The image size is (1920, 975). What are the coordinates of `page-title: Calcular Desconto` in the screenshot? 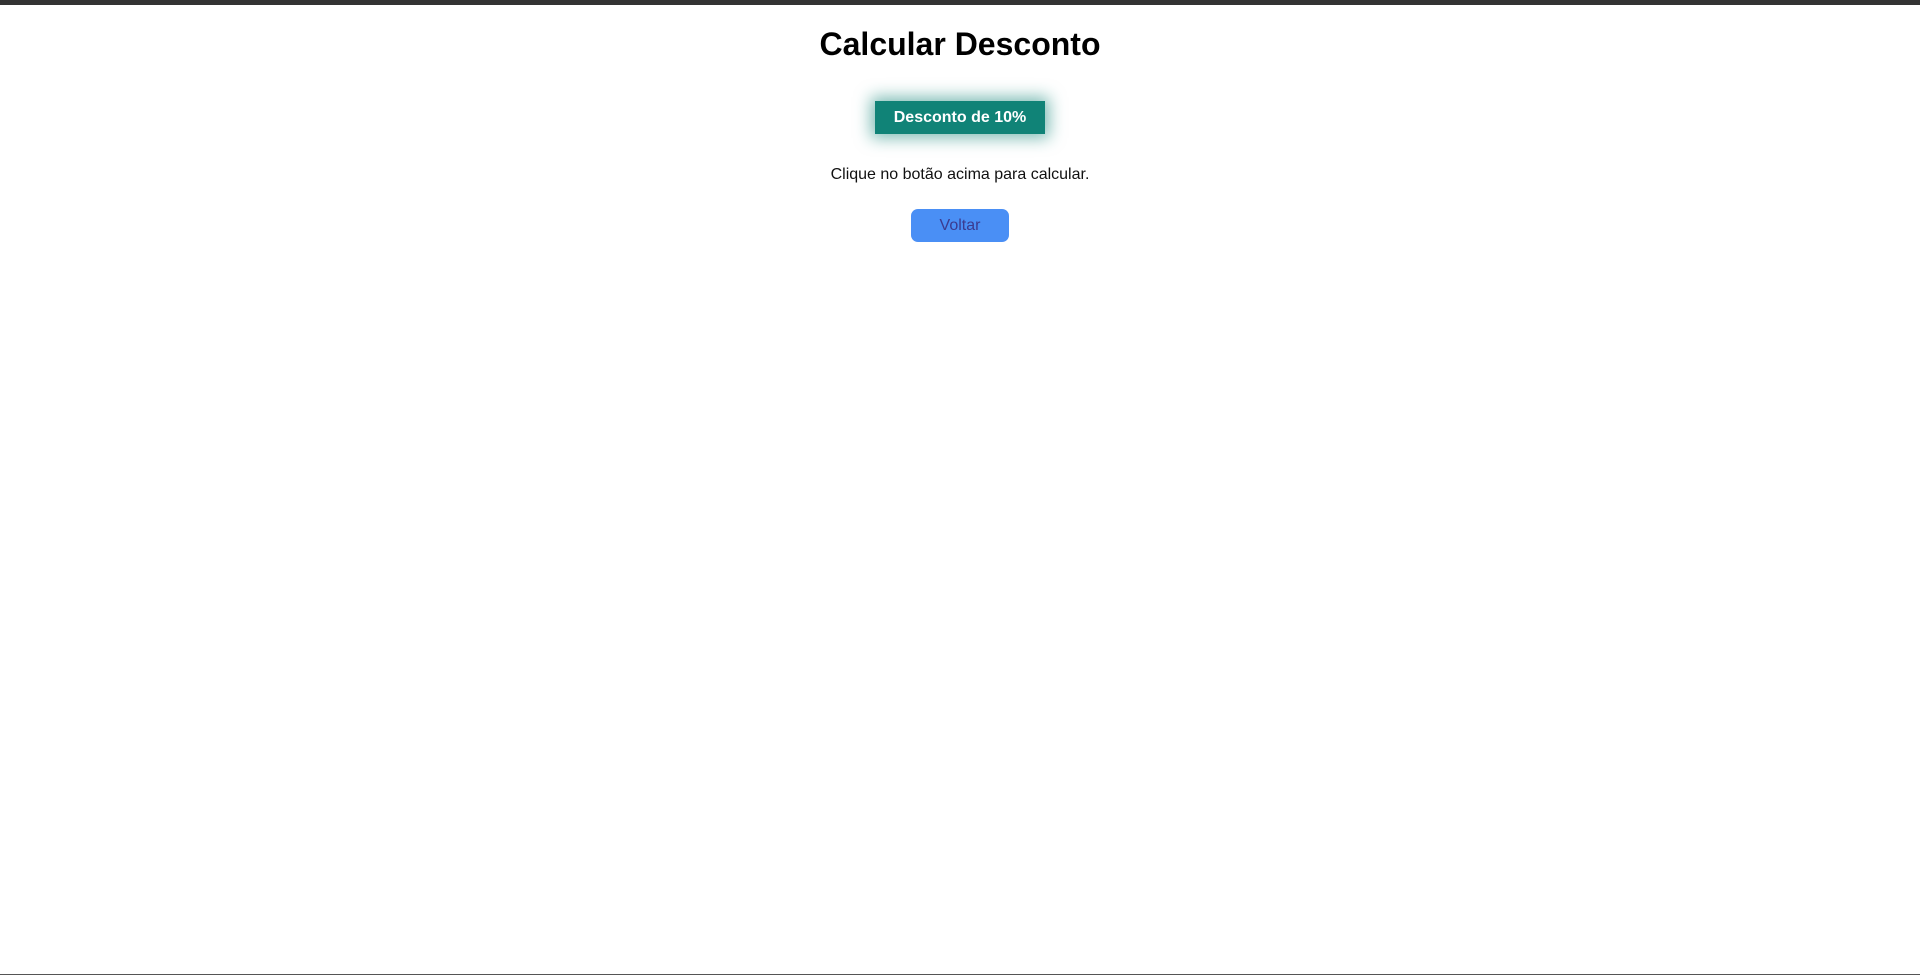 It's located at (960, 44).